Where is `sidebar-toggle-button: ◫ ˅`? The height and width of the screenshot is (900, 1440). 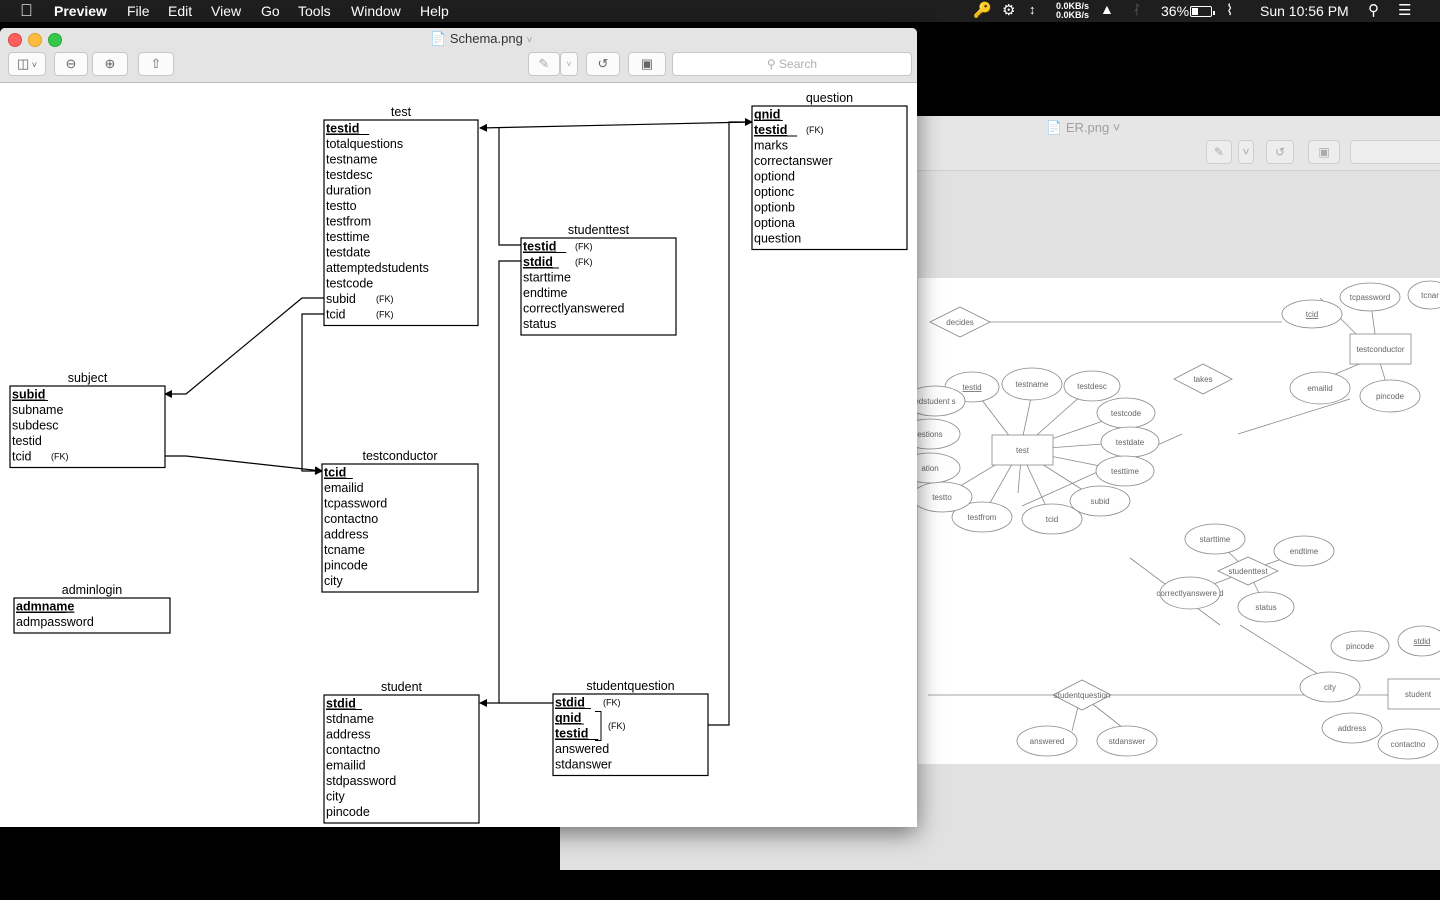
sidebar-toggle-button: ◫ ˅ is located at coordinates (27, 64).